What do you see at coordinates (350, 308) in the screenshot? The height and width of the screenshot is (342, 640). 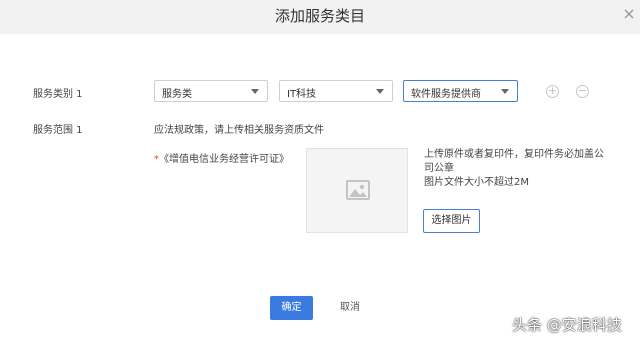 I see `cancel-button: 取消` at bounding box center [350, 308].